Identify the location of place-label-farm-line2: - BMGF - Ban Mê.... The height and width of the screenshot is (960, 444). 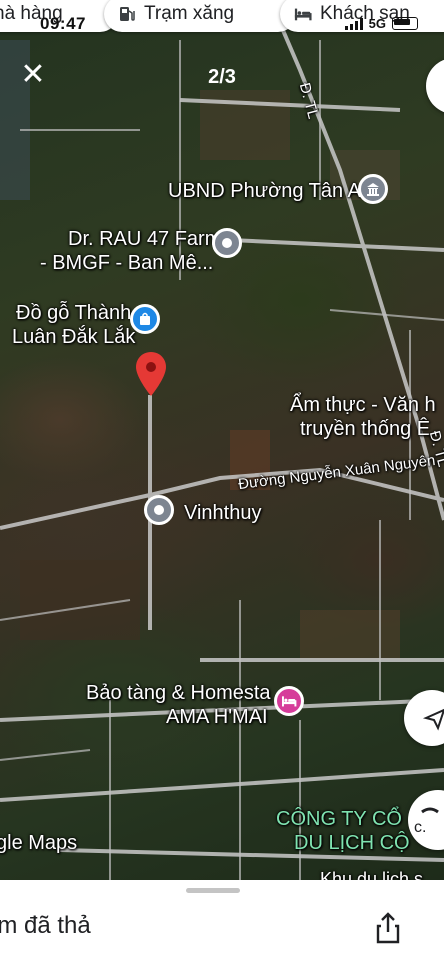
(127, 263).